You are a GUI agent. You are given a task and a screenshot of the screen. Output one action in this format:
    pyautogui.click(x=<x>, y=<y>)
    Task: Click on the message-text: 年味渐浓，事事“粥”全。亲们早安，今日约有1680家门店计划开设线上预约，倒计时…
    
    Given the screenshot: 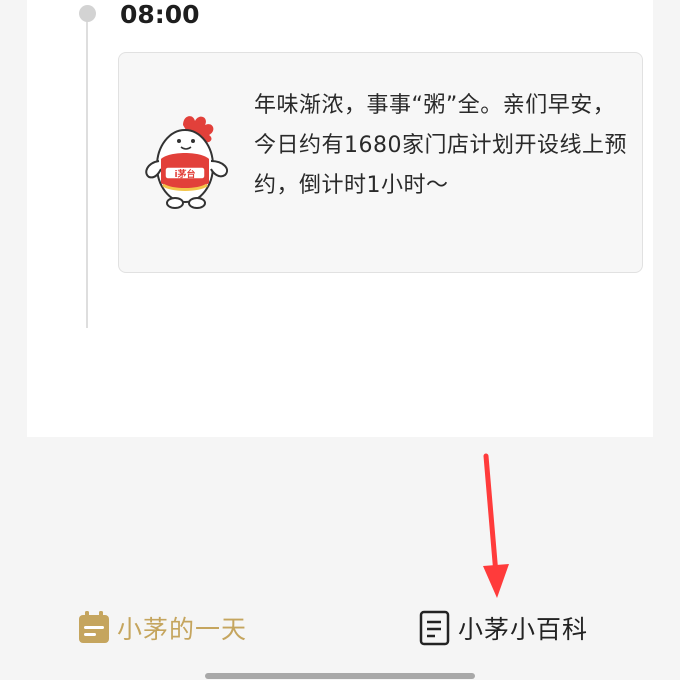 What is the action you would take?
    pyautogui.click(x=440, y=145)
    